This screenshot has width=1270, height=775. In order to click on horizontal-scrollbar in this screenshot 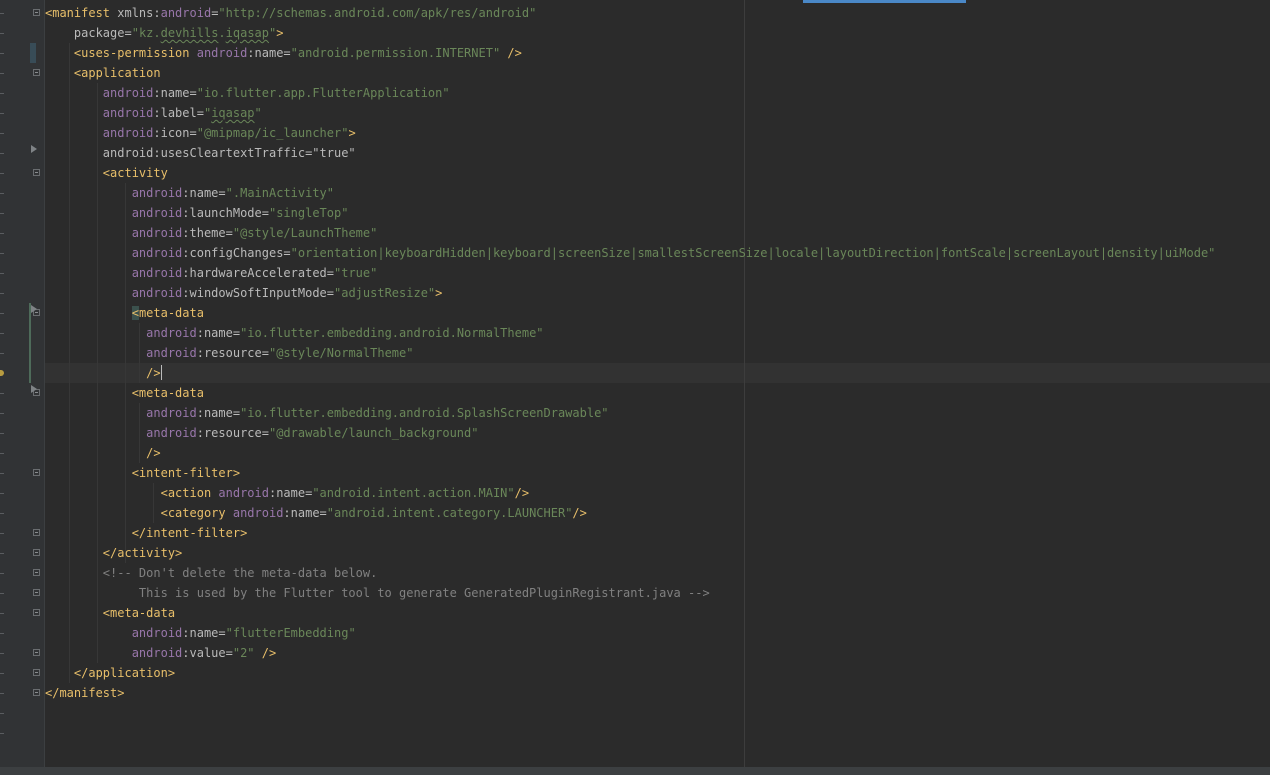, I will do `click(635, 771)`.